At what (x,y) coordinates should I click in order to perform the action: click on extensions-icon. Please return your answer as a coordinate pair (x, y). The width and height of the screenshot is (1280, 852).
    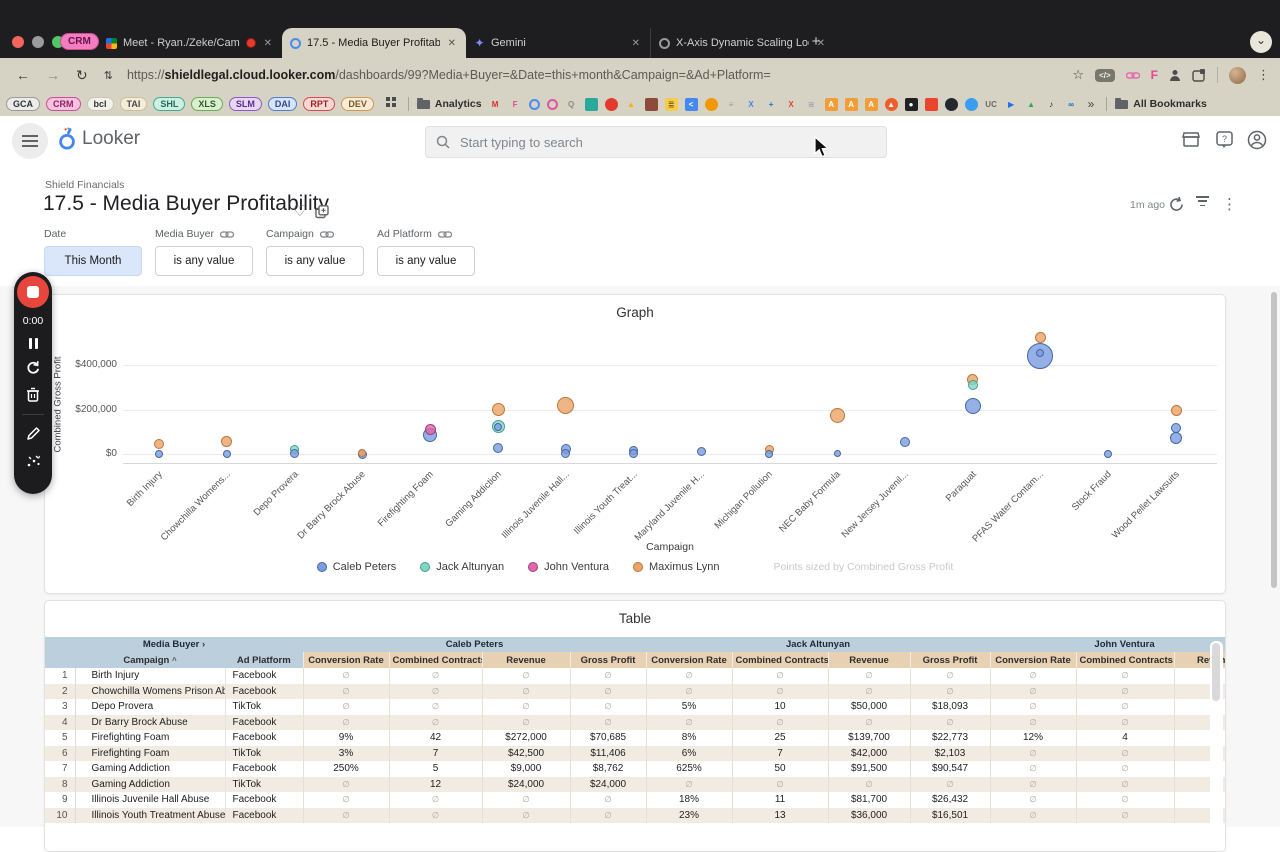
    Looking at the image, I should click on (1199, 75).